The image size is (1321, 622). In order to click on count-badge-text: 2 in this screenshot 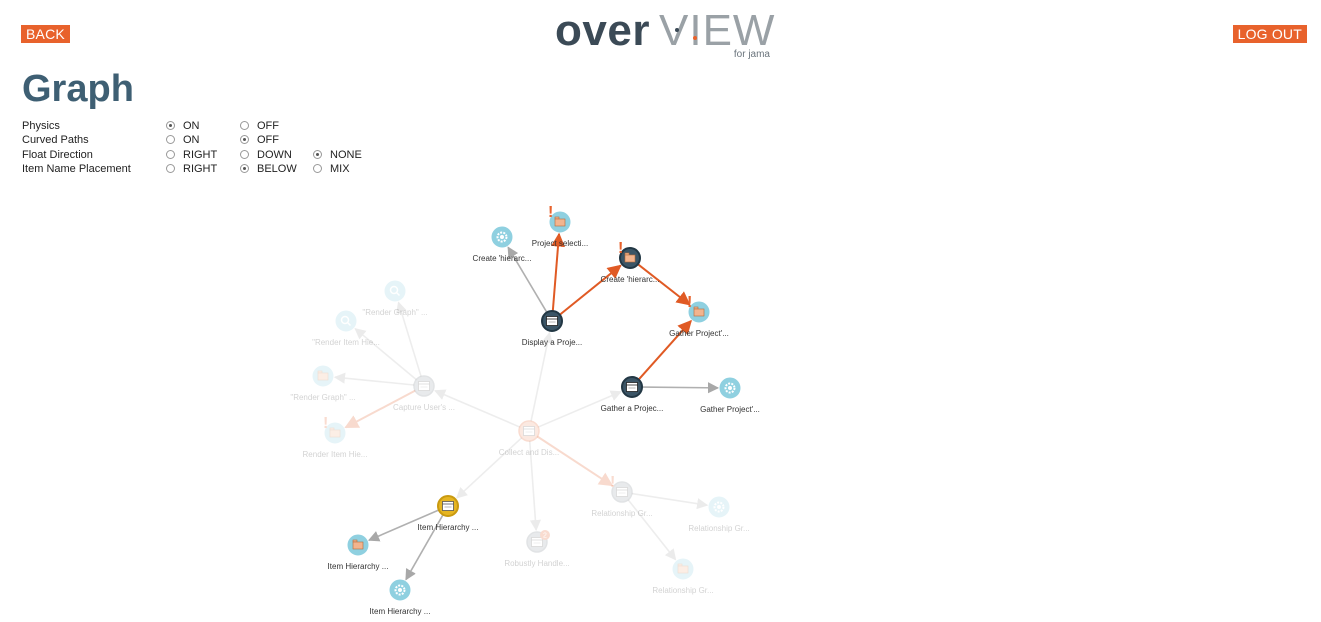, I will do `click(545, 536)`.